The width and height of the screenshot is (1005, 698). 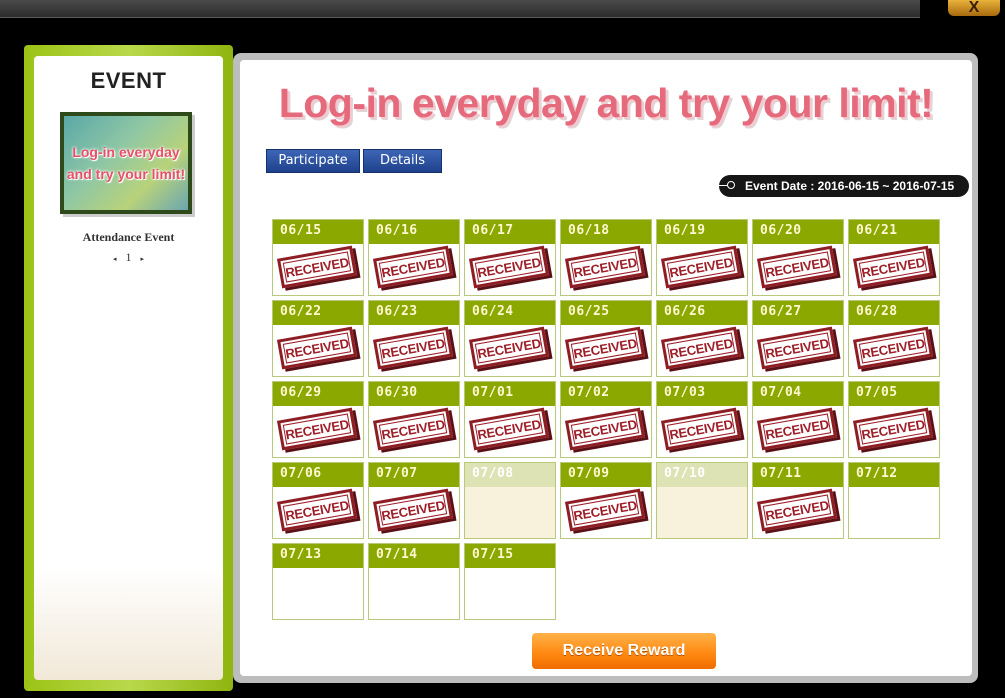 What do you see at coordinates (318, 475) in the screenshot?
I see `calendar-day-date: 07/06` at bounding box center [318, 475].